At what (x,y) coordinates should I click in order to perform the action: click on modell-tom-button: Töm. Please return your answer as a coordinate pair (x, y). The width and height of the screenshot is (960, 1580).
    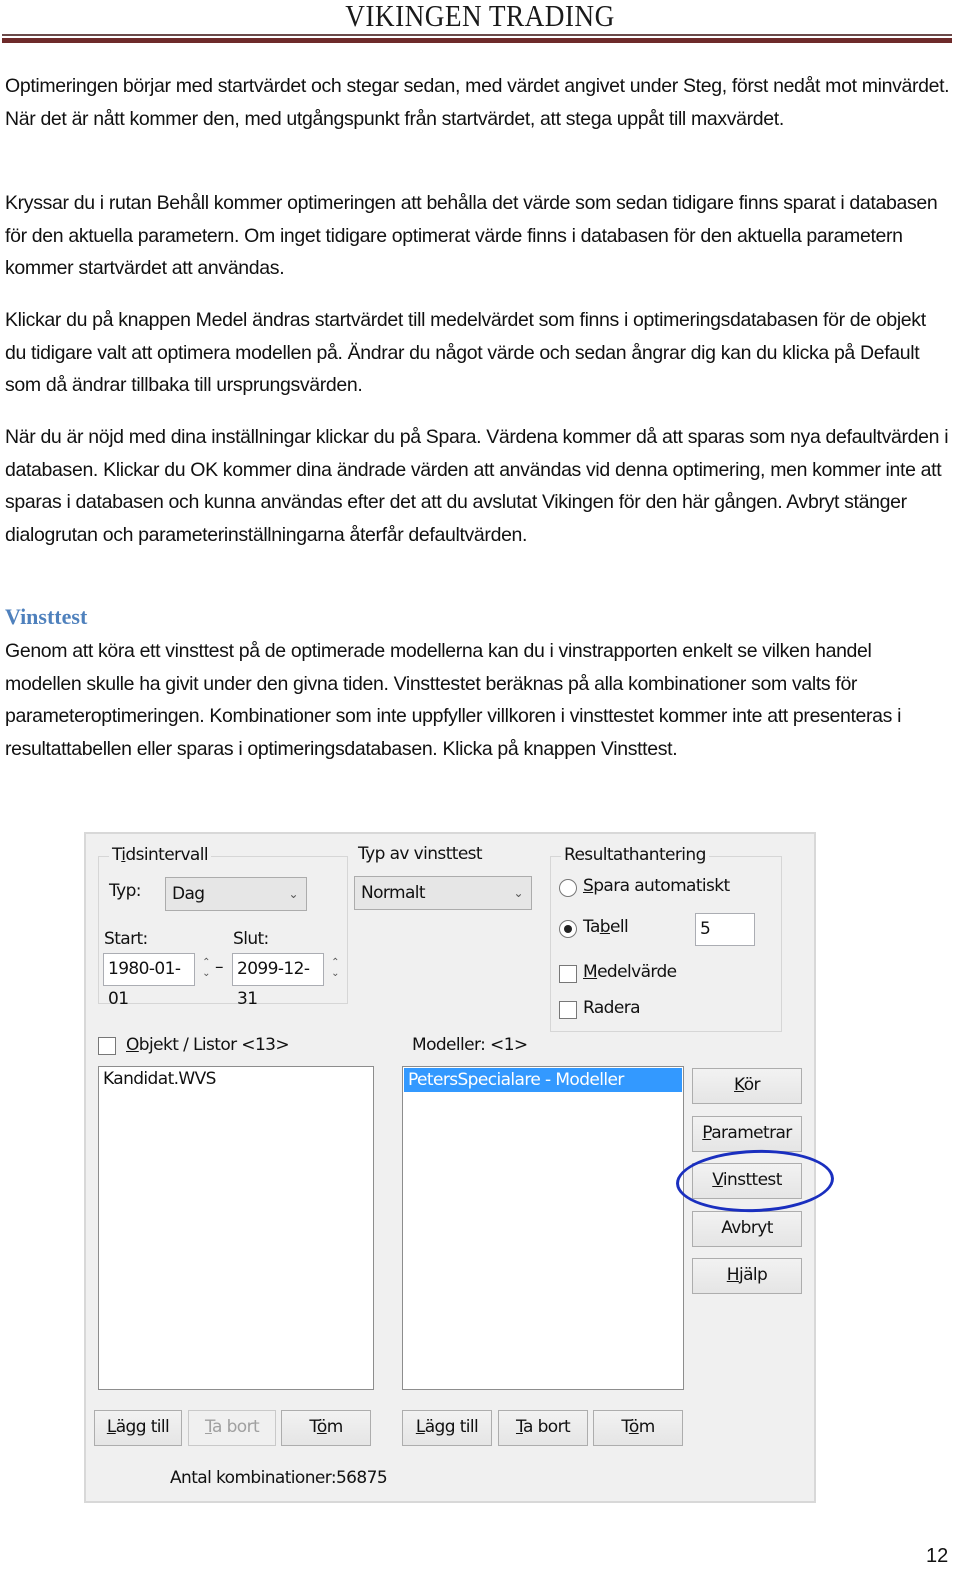
    Looking at the image, I should click on (638, 1428).